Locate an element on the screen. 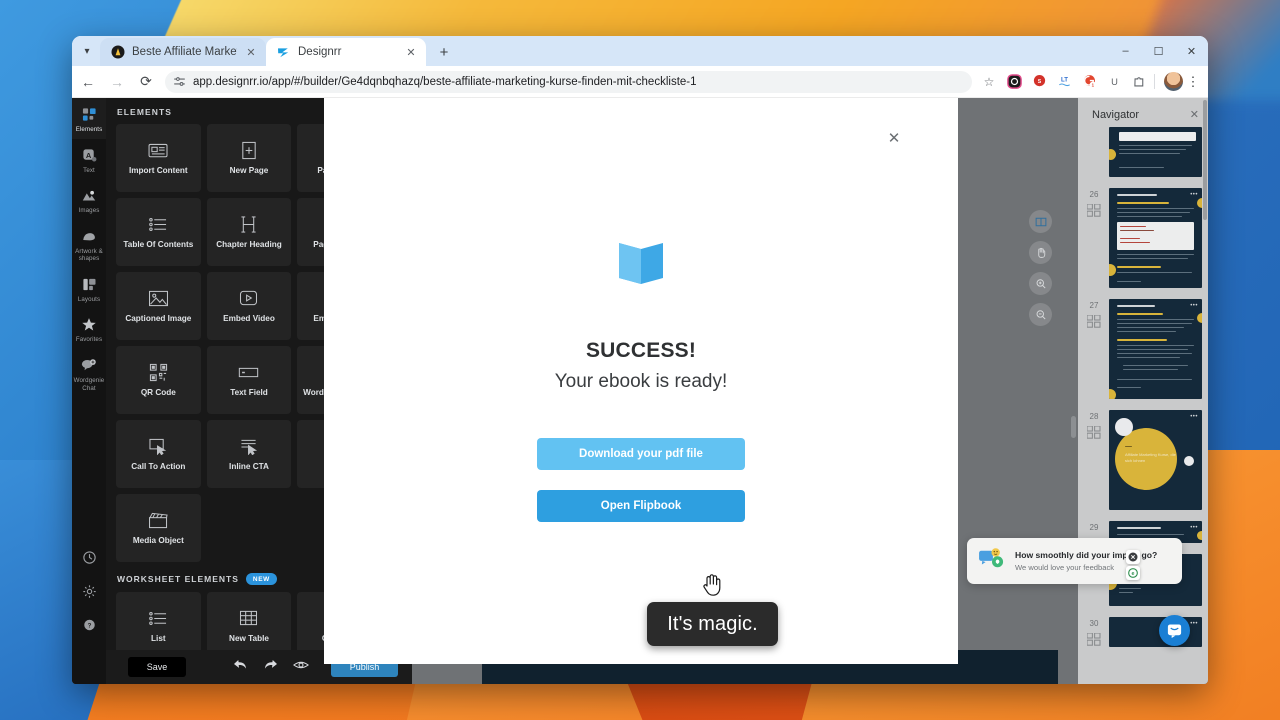 The image size is (1280, 720). back-arrow-icon: ← is located at coordinates (88, 82).